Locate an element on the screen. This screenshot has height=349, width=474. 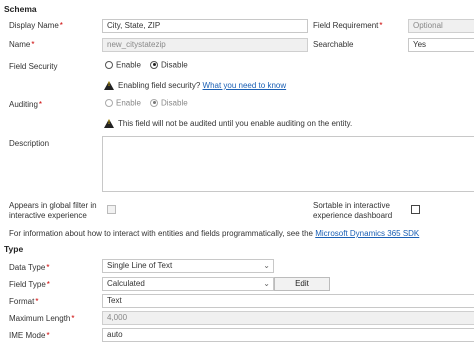
field-security-enable-option: Enable is located at coordinates (123, 64).